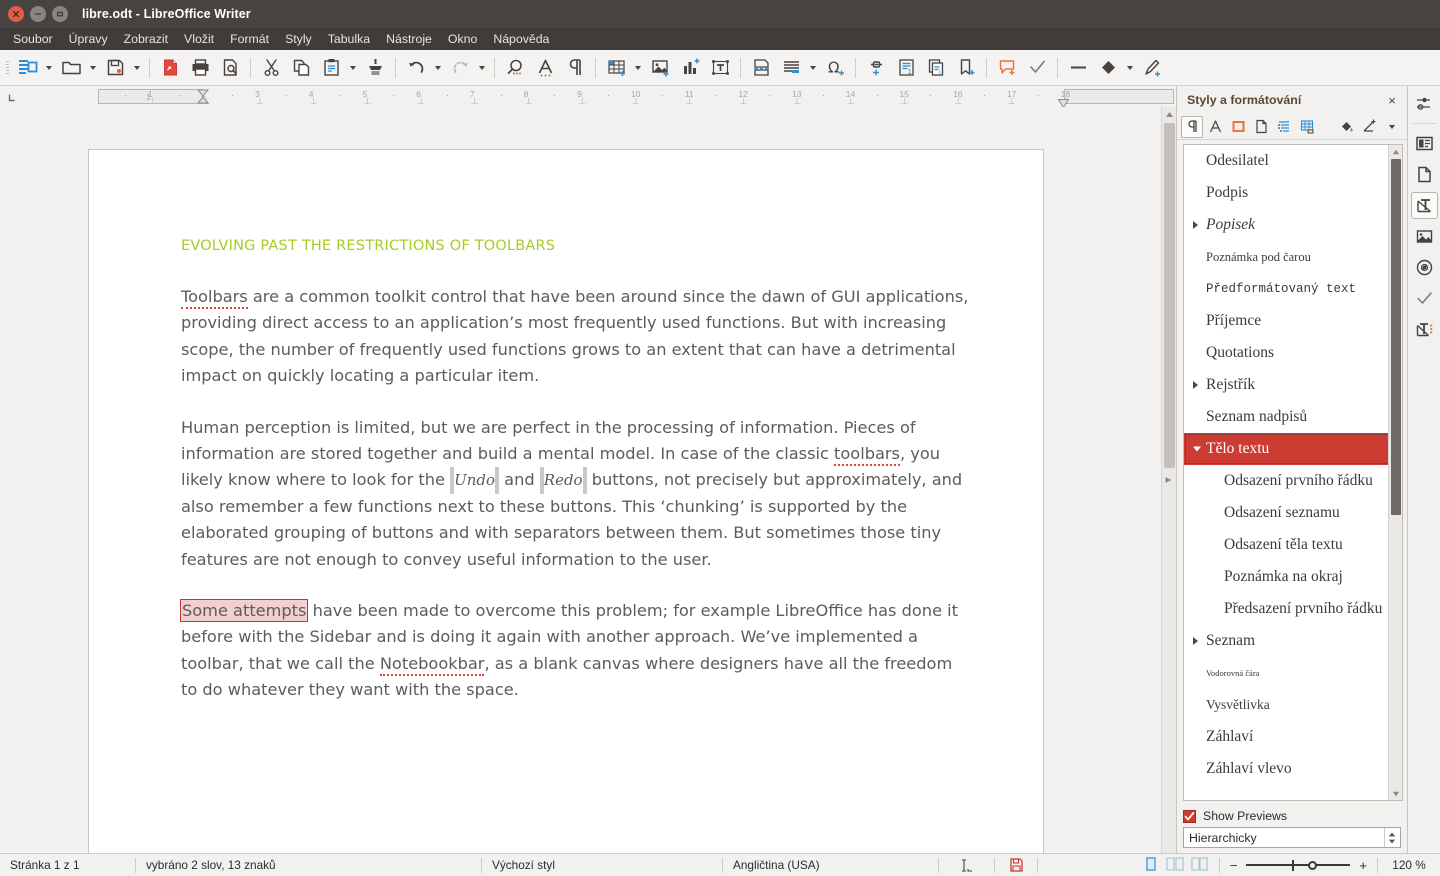 This screenshot has width=1440, height=876. Describe the element at coordinates (906, 68) in the screenshot. I see `insert-footnote-button: 1` at that location.